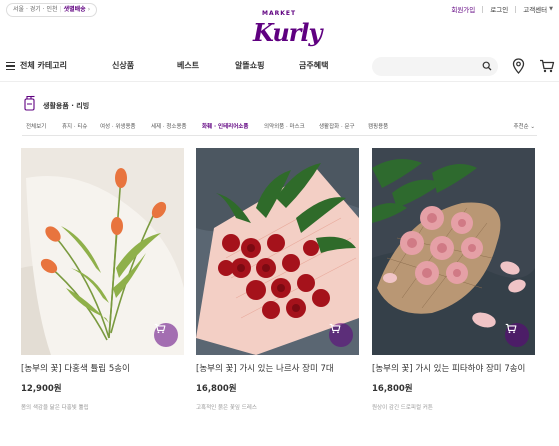 Image resolution: width=559 pixels, height=446 pixels. I want to click on location-pin-icon, so click(518, 66).